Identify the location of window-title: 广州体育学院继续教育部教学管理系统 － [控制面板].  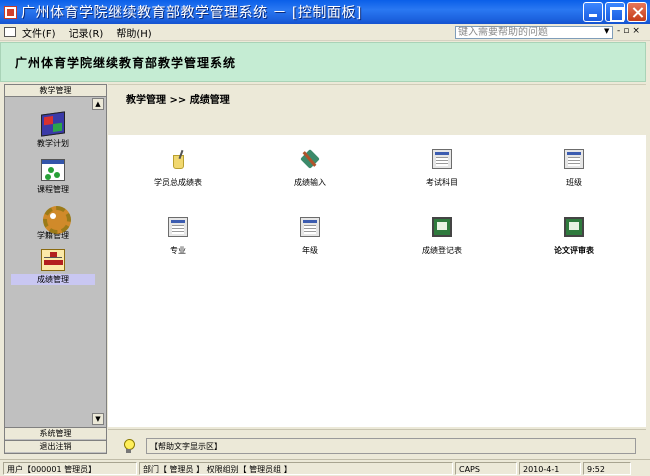
(191, 13).